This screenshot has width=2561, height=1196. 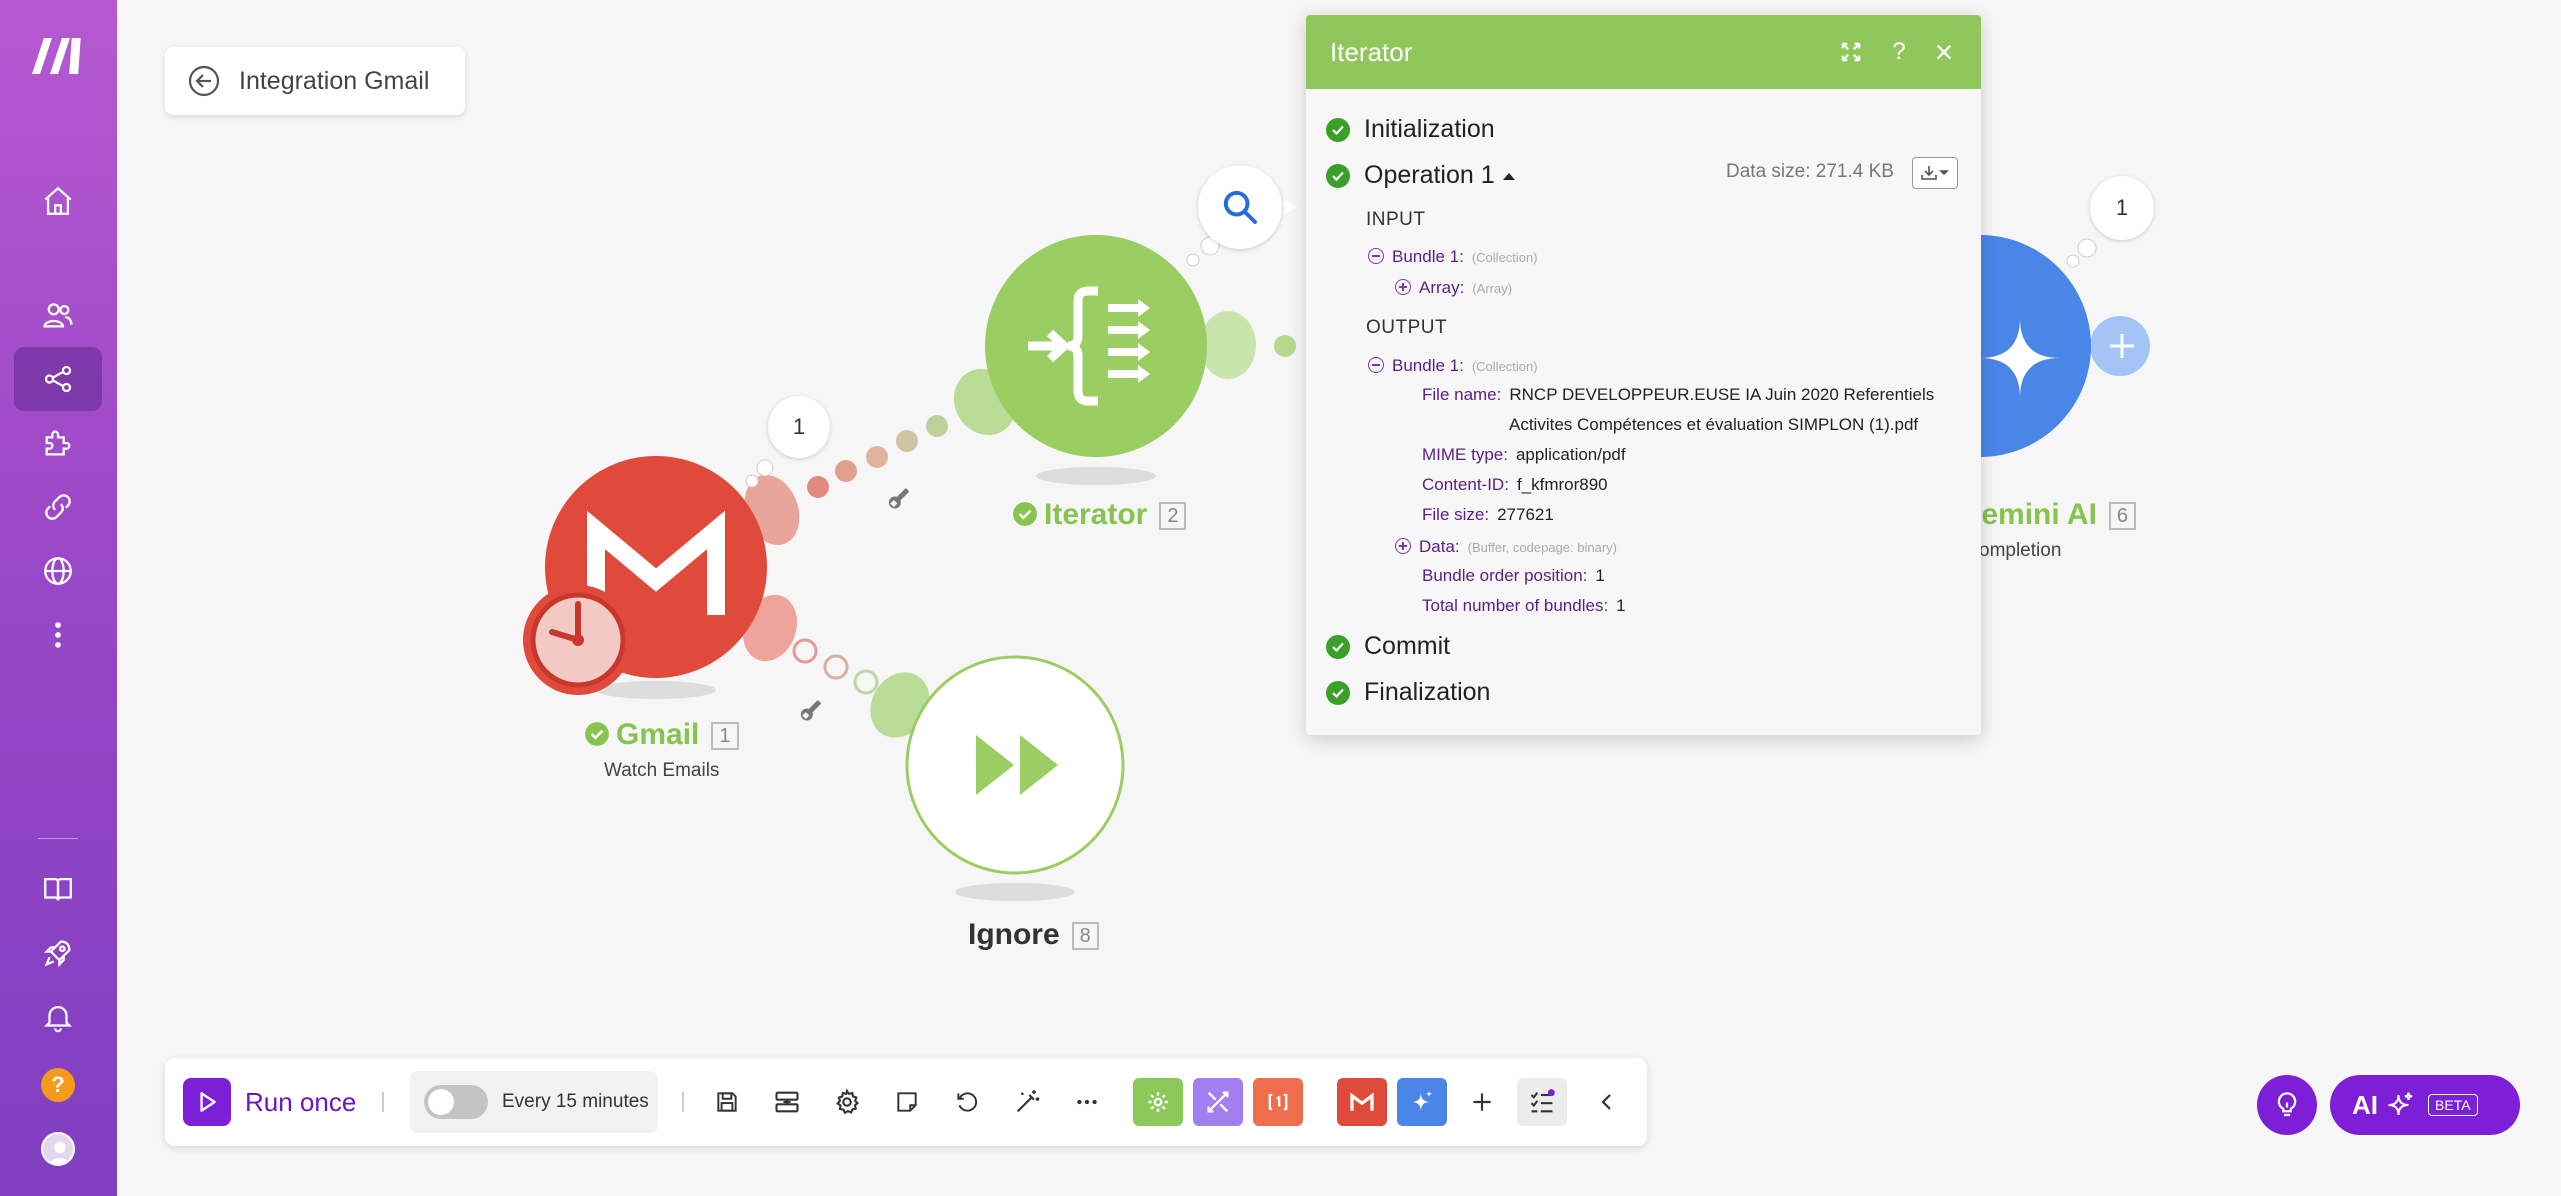 I want to click on field-value: application/pdf, so click(x=1570, y=454).